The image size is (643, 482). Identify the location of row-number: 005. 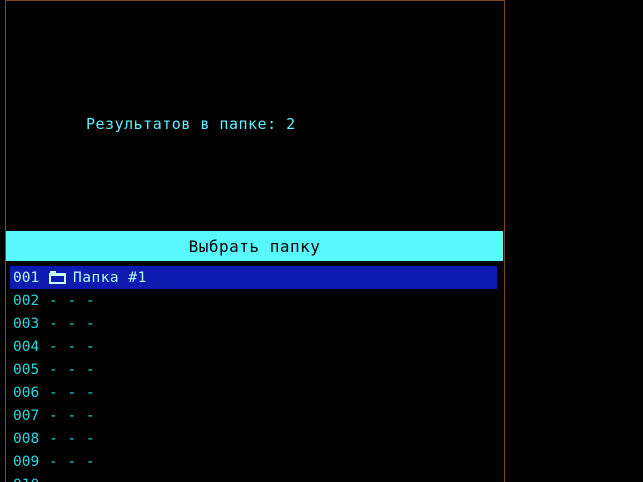
(26, 369).